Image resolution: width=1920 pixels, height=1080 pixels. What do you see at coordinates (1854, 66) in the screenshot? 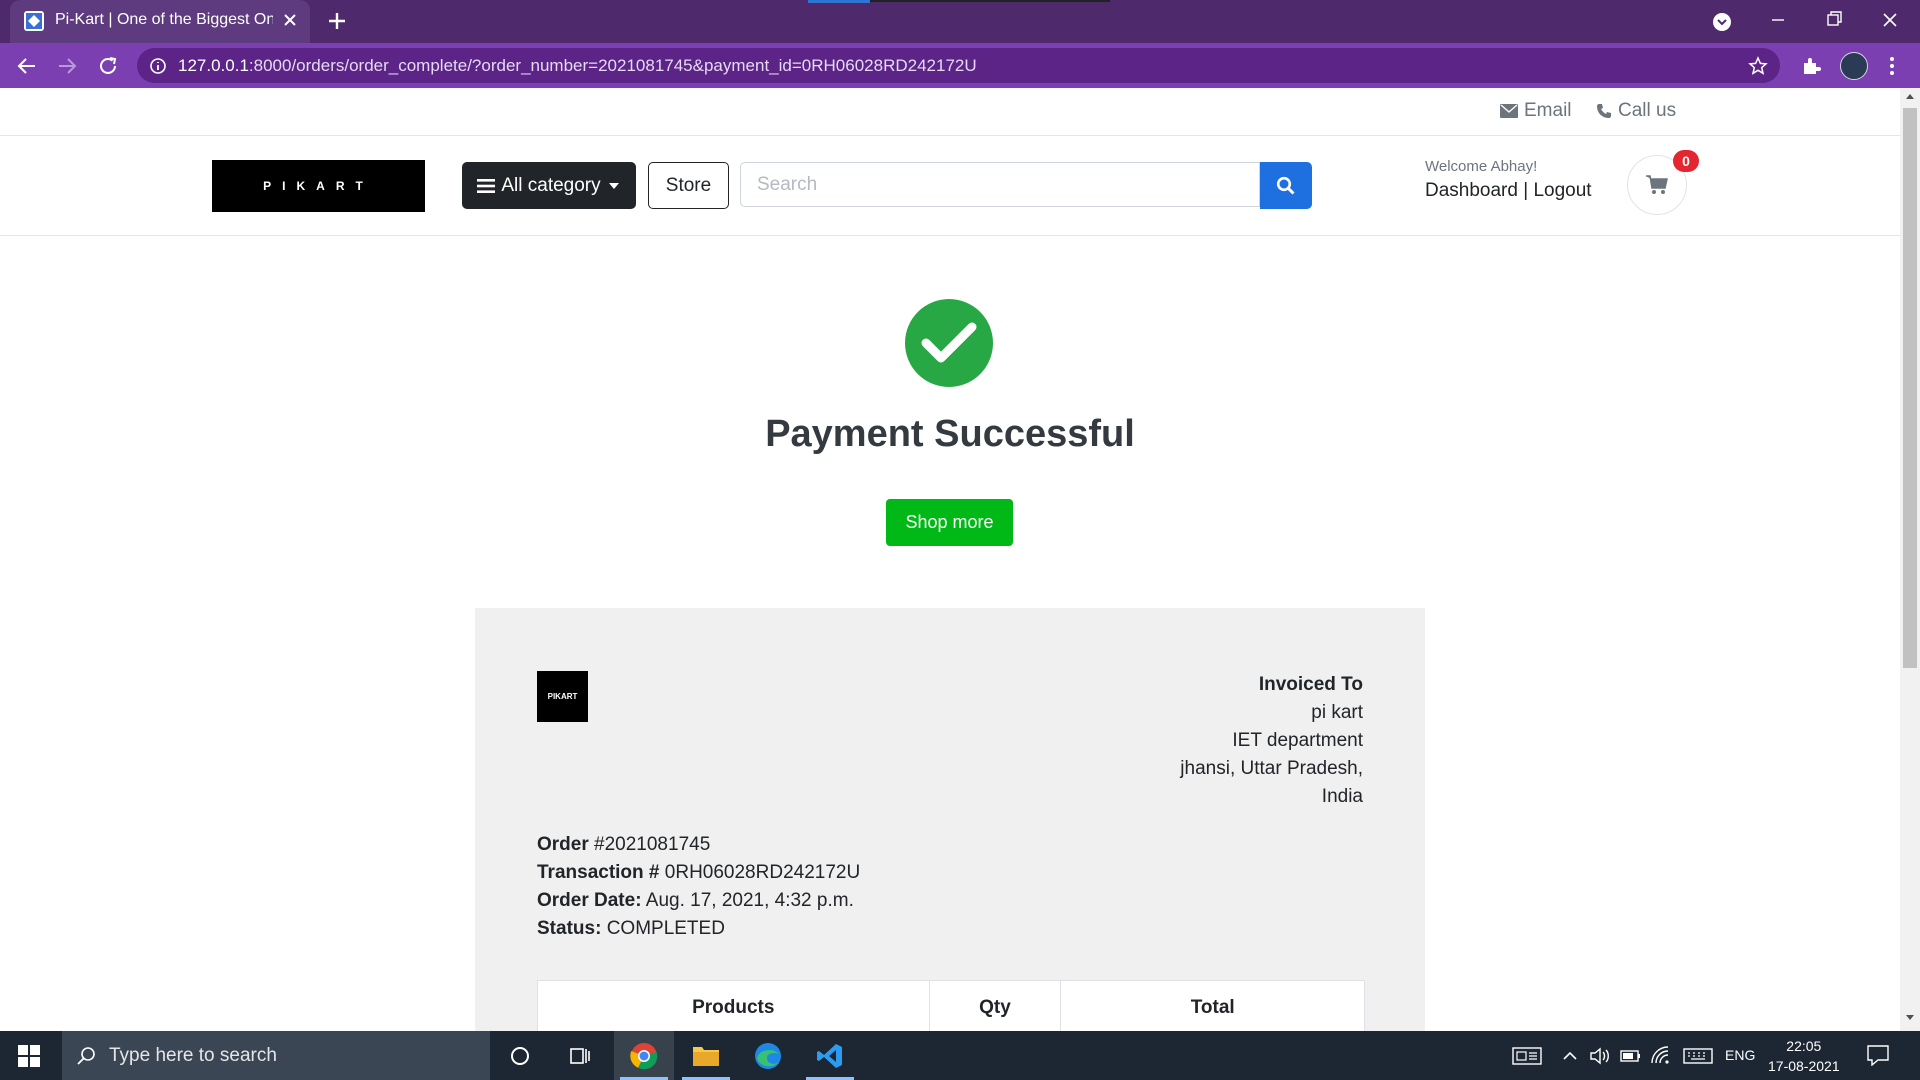
I see `profile-avatar-icon` at bounding box center [1854, 66].